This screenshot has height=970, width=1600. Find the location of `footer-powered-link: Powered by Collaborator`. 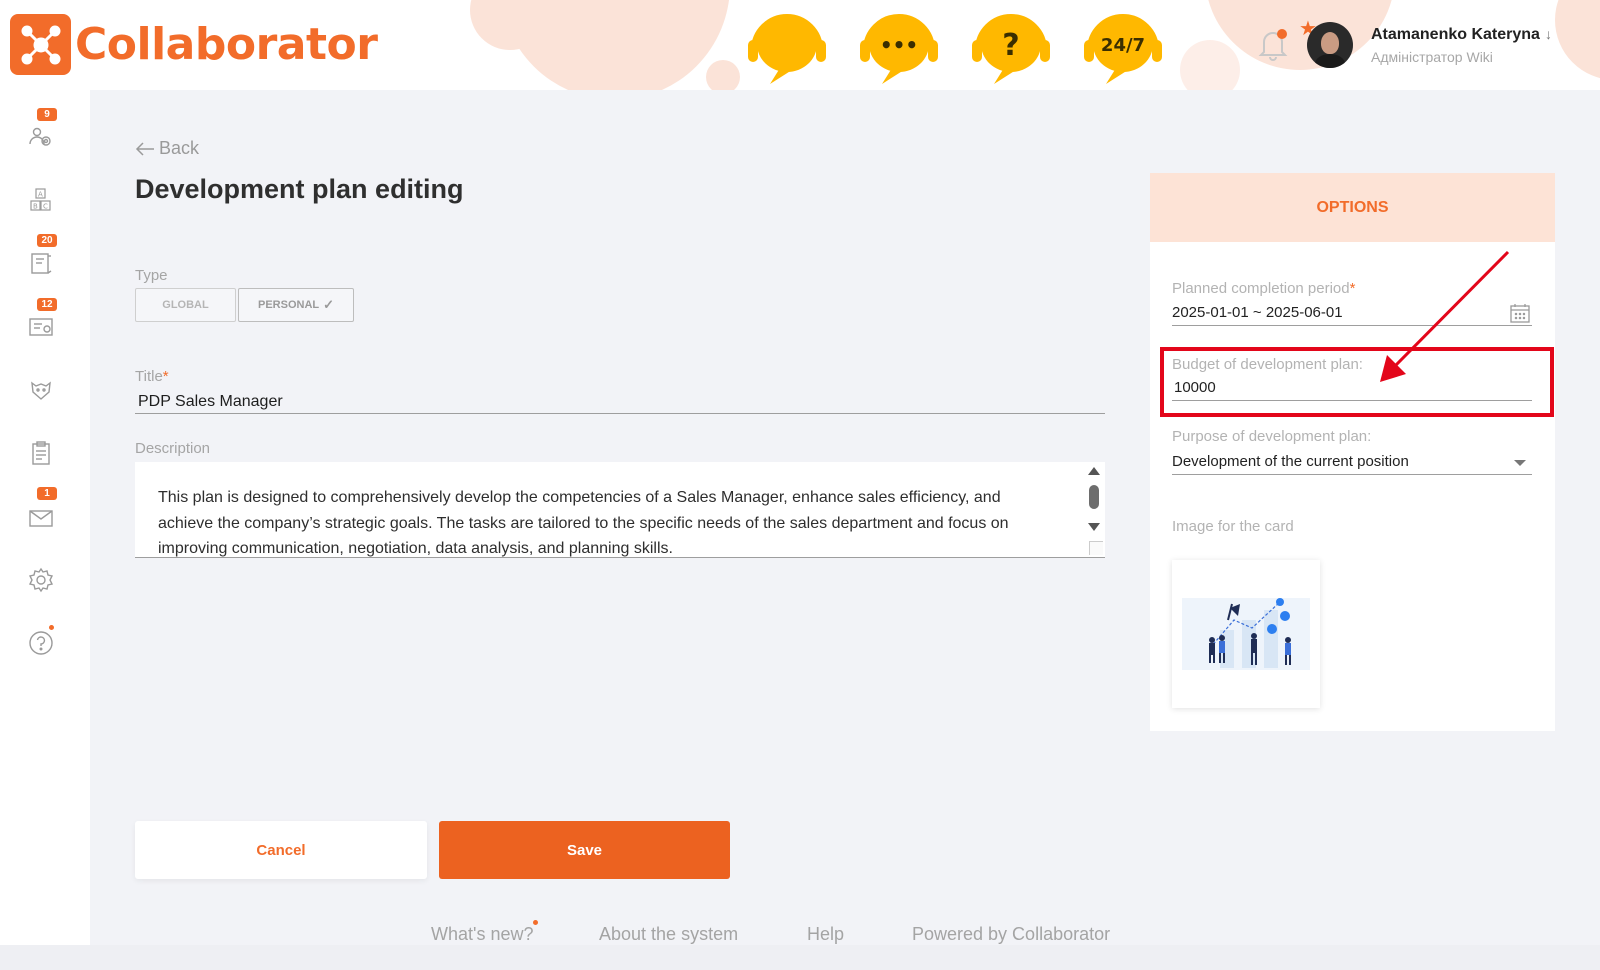

footer-powered-link: Powered by Collaborator is located at coordinates (1011, 934).